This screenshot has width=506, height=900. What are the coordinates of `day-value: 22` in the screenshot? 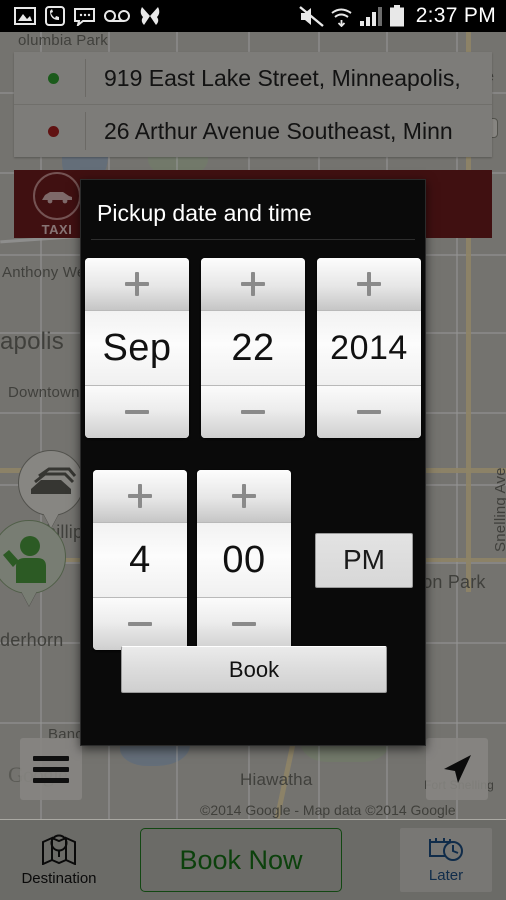 It's located at (253, 348).